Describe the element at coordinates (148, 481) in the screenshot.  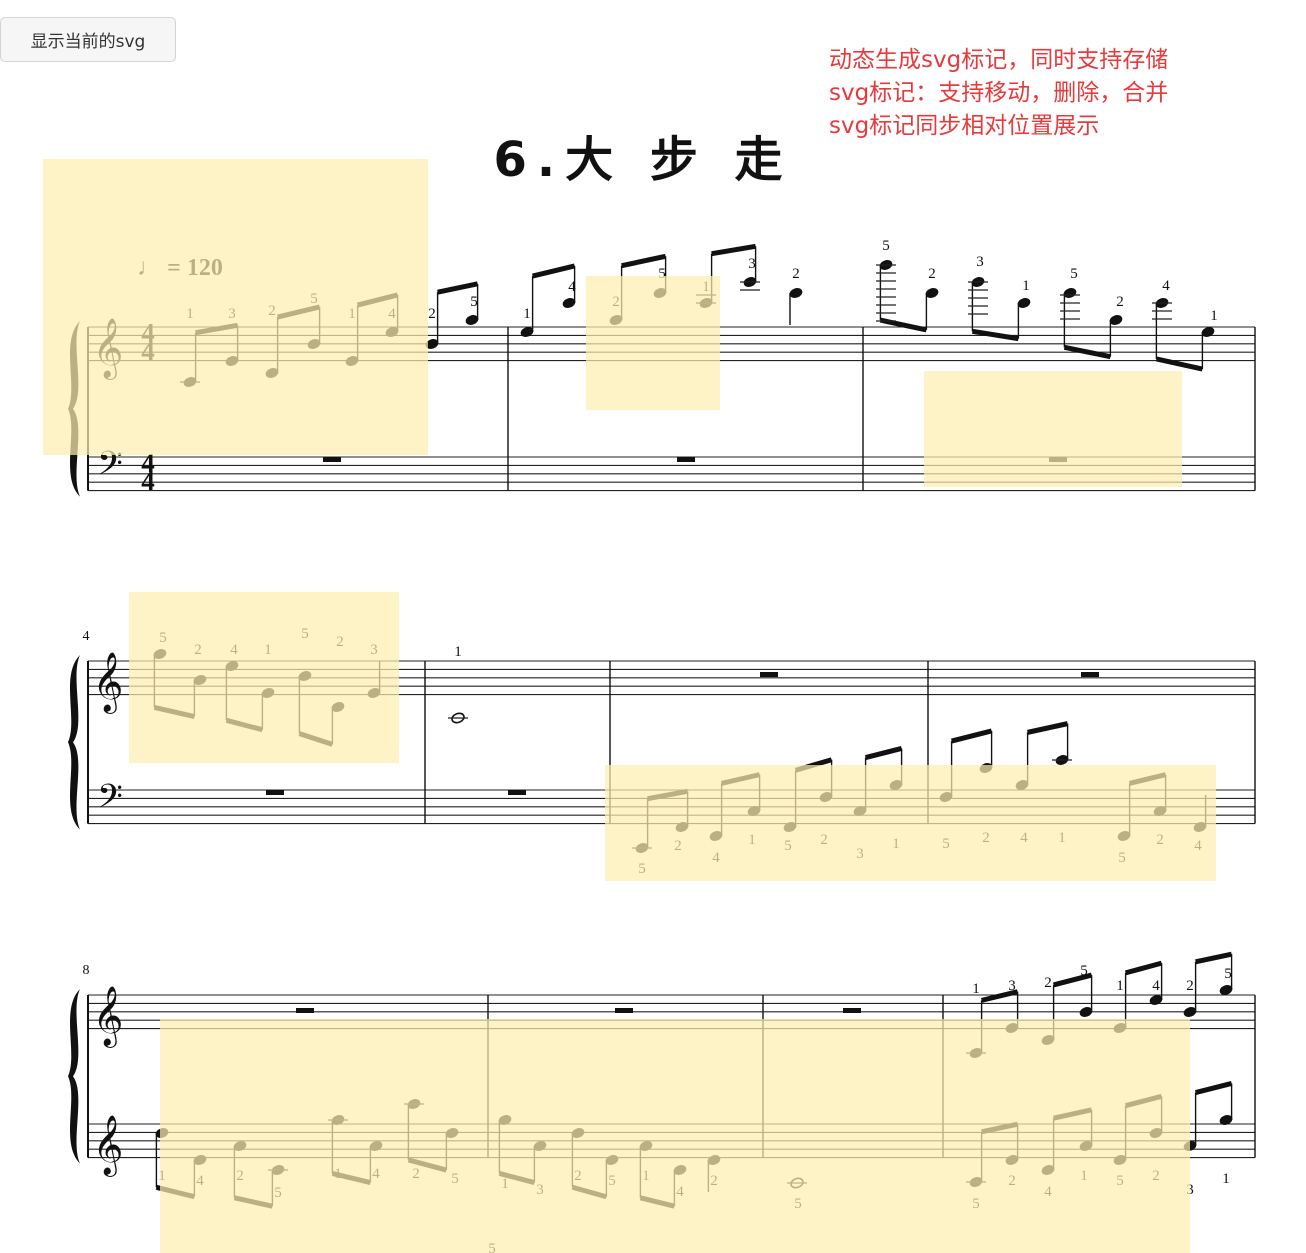
I see `time-sig-bottom-bass: 4` at that location.